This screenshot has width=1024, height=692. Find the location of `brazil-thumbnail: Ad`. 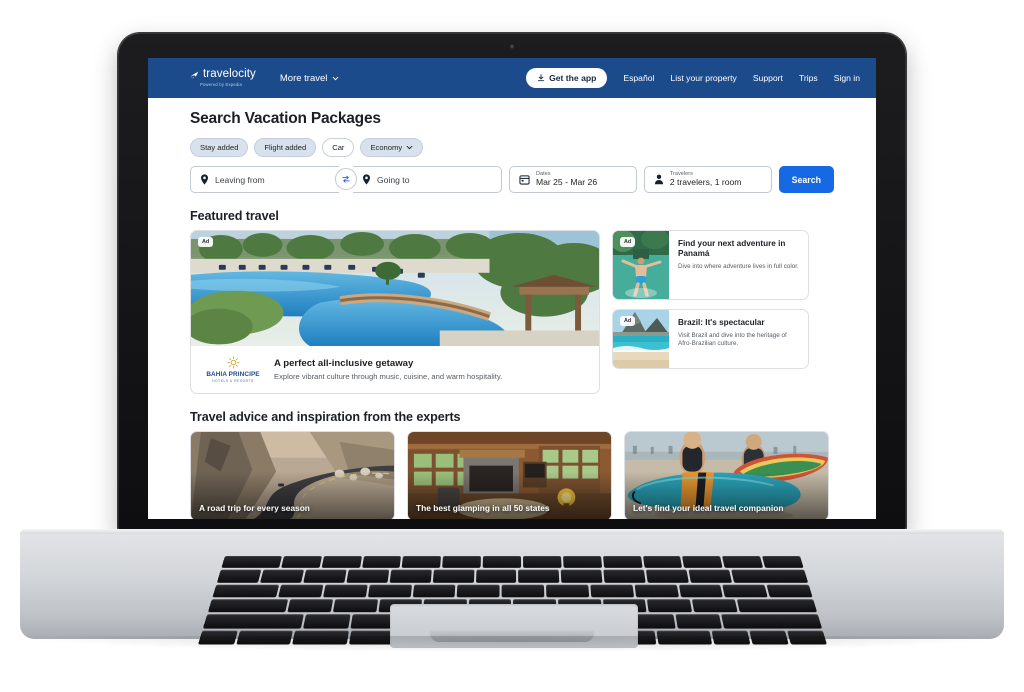

brazil-thumbnail: Ad is located at coordinates (641, 339).